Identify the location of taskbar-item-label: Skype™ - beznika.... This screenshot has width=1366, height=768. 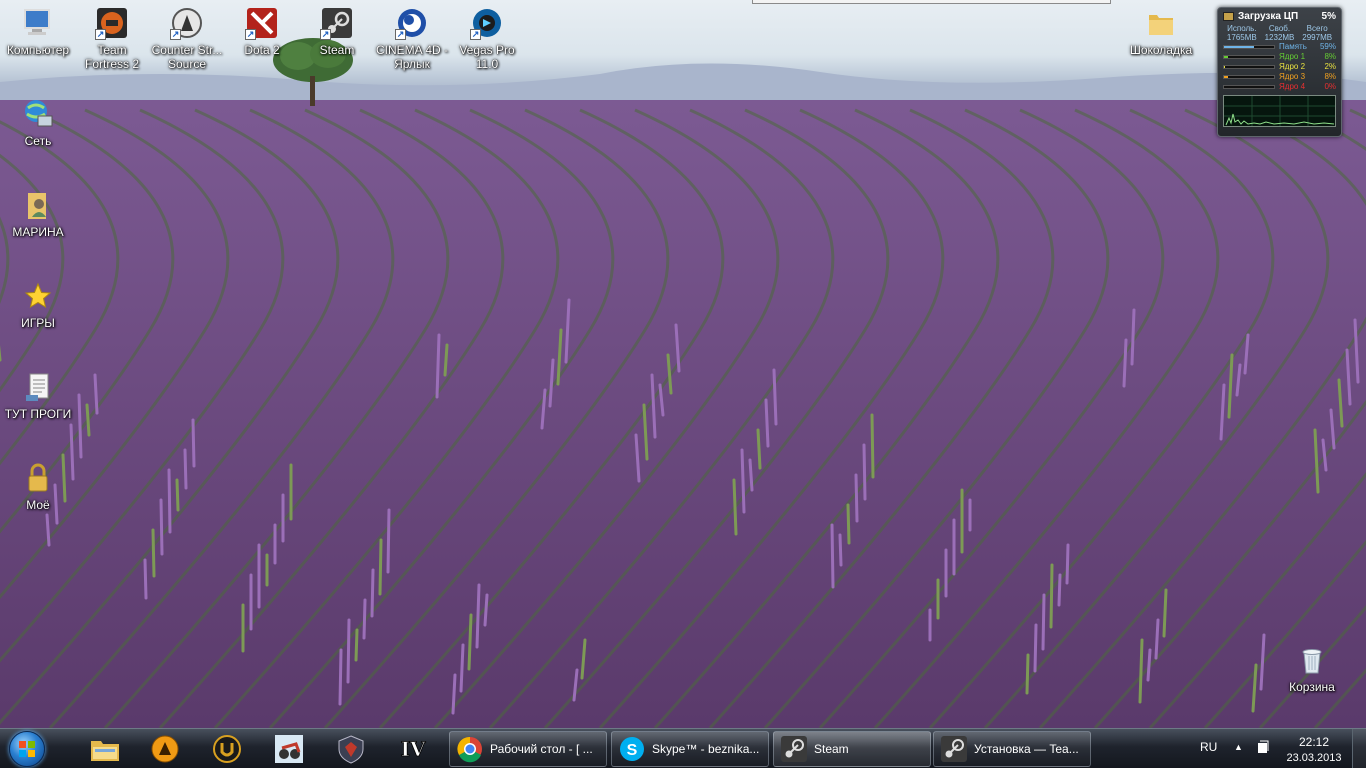
(706, 749).